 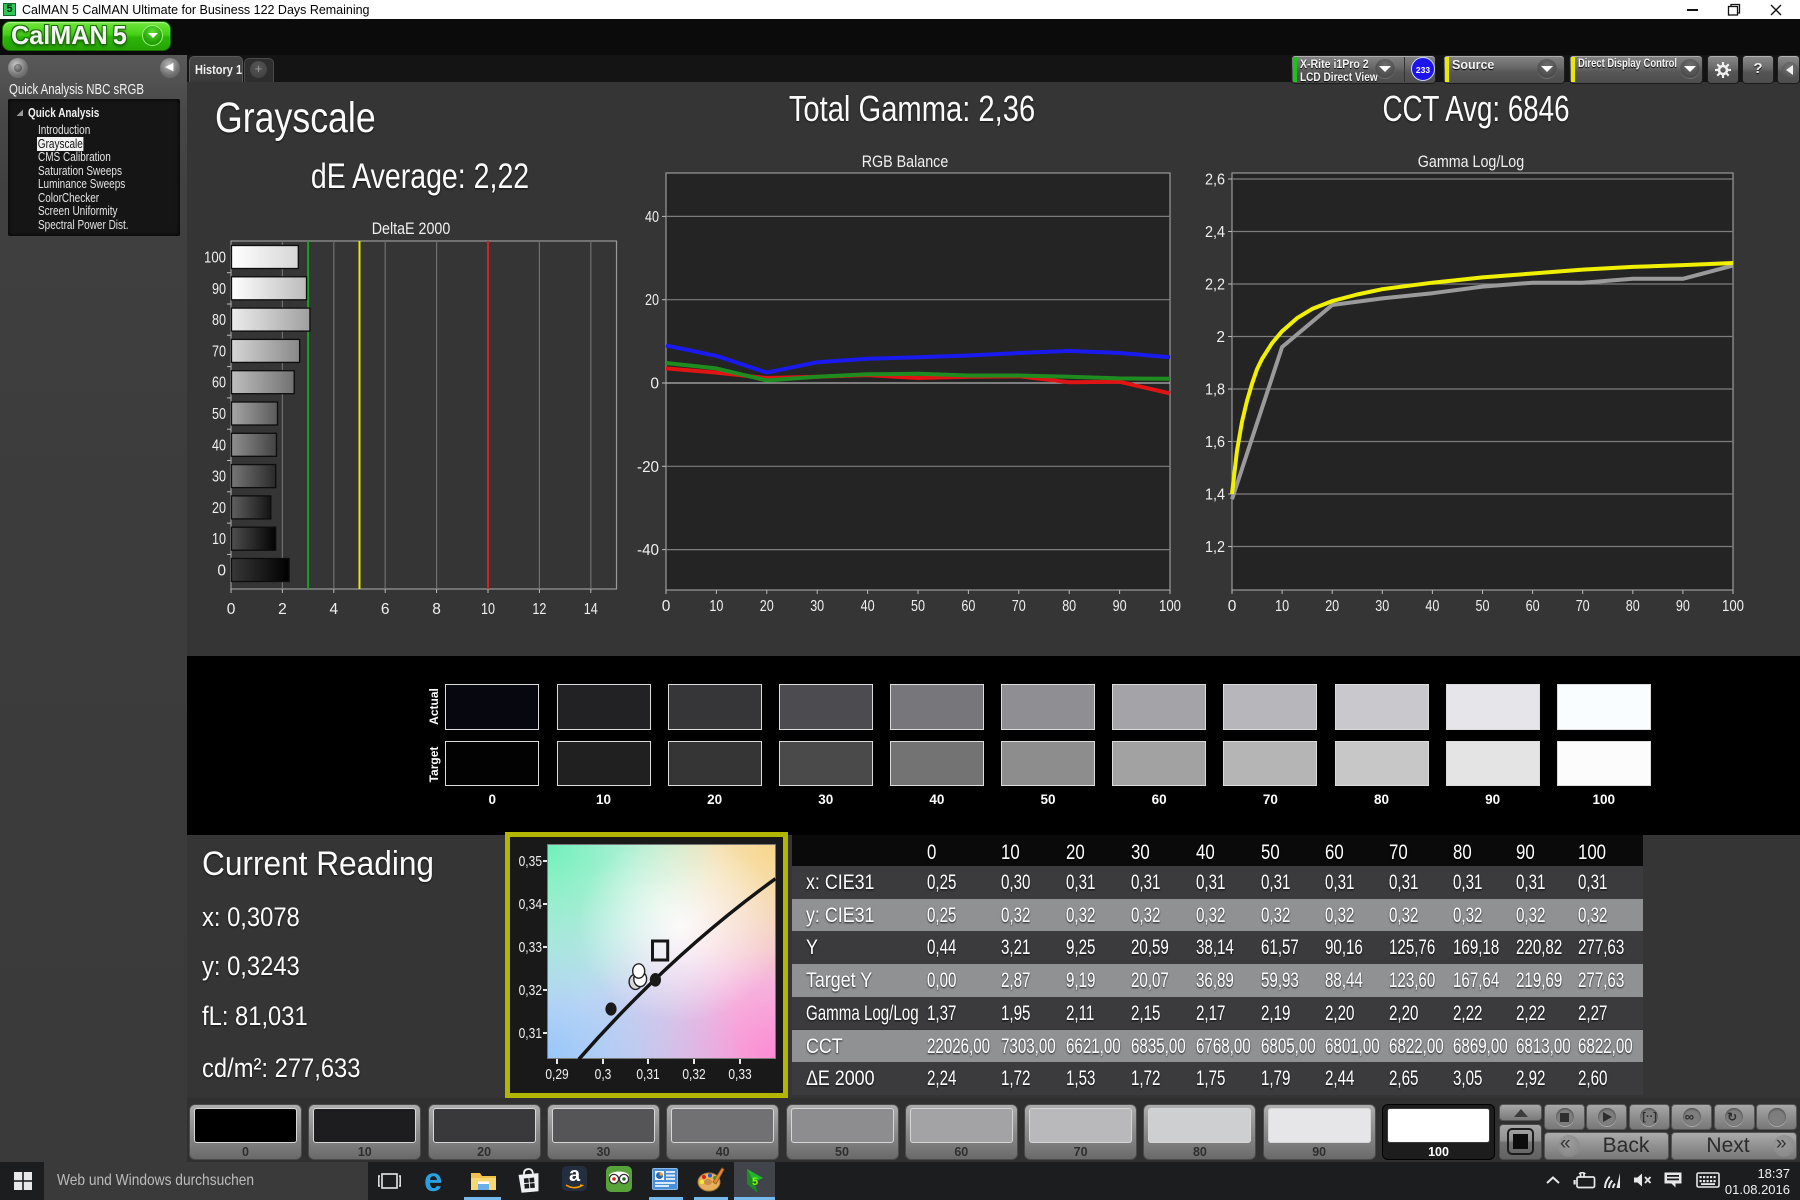 What do you see at coordinates (436, 609) in the screenshot?
I see `svg-text: 8` at bounding box center [436, 609].